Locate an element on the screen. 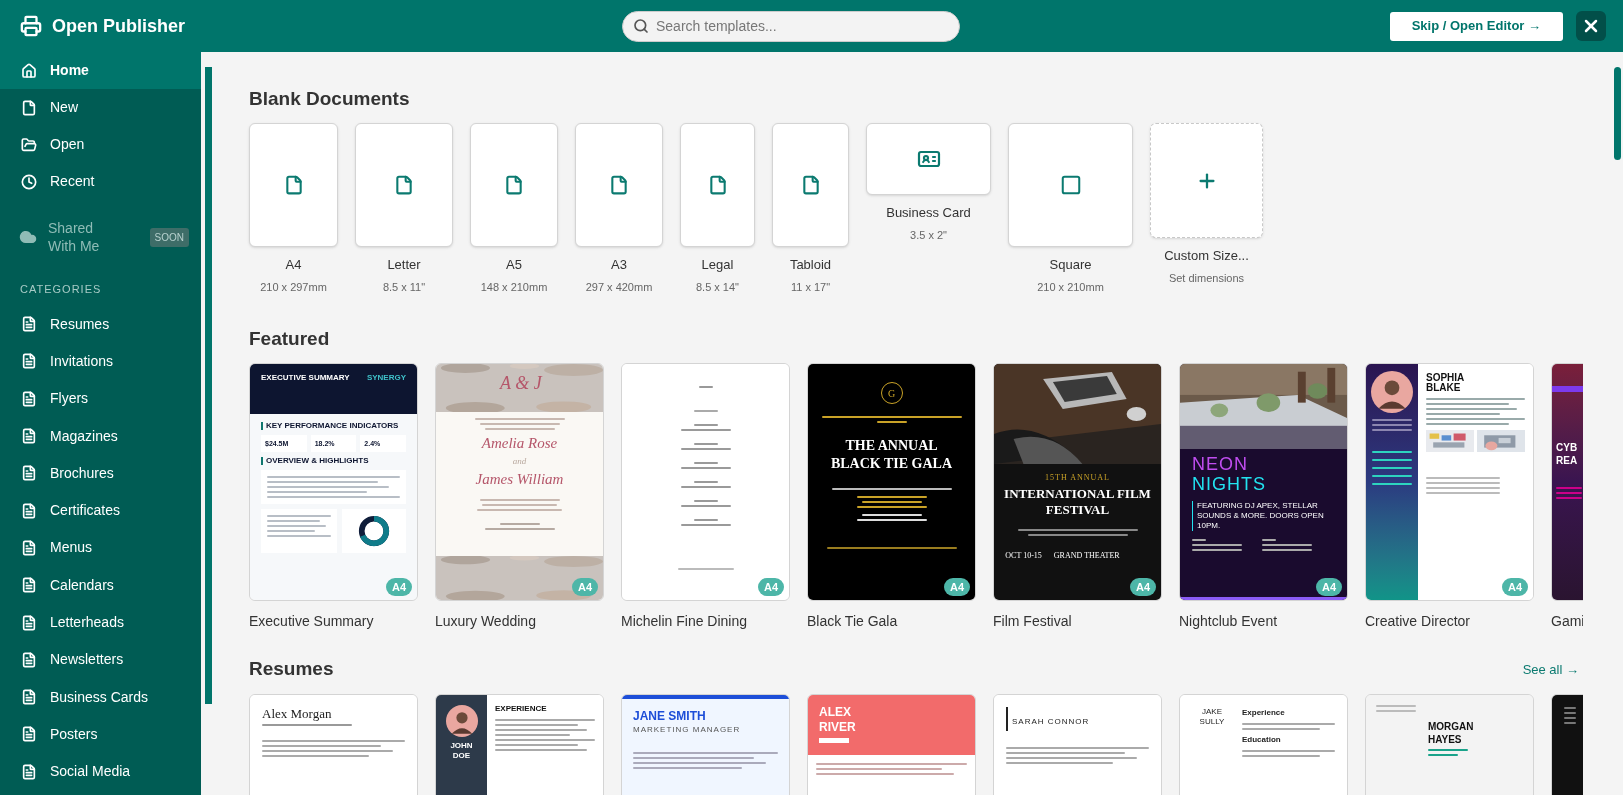 The image size is (1623, 795). template-card: NEON NIGHTS FEATURING DJ APEX, STELLAR SOUNDS & MORE. DOORS OPEN 10PM. A4 is located at coordinates (1263, 482).